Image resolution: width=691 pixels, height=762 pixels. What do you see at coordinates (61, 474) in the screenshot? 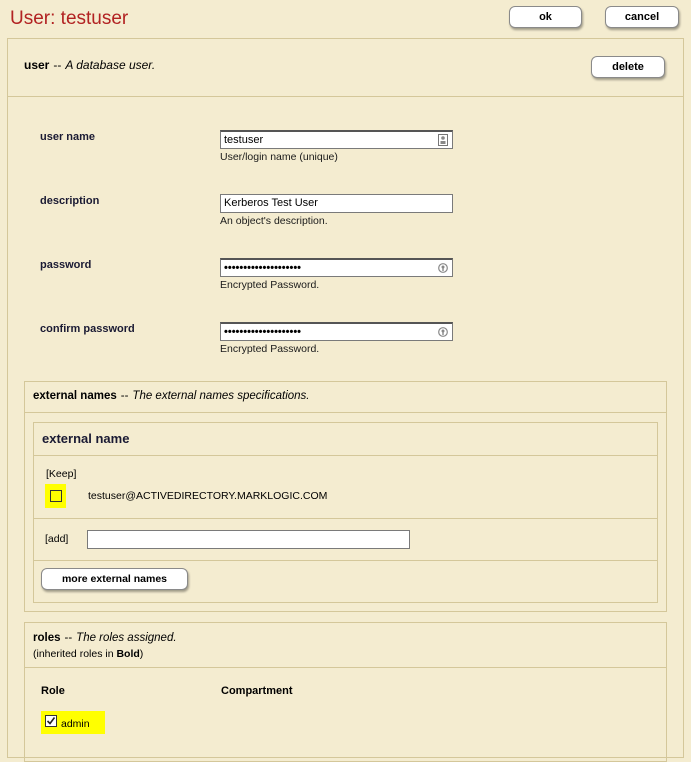
I see `keep-label: [Keep]` at bounding box center [61, 474].